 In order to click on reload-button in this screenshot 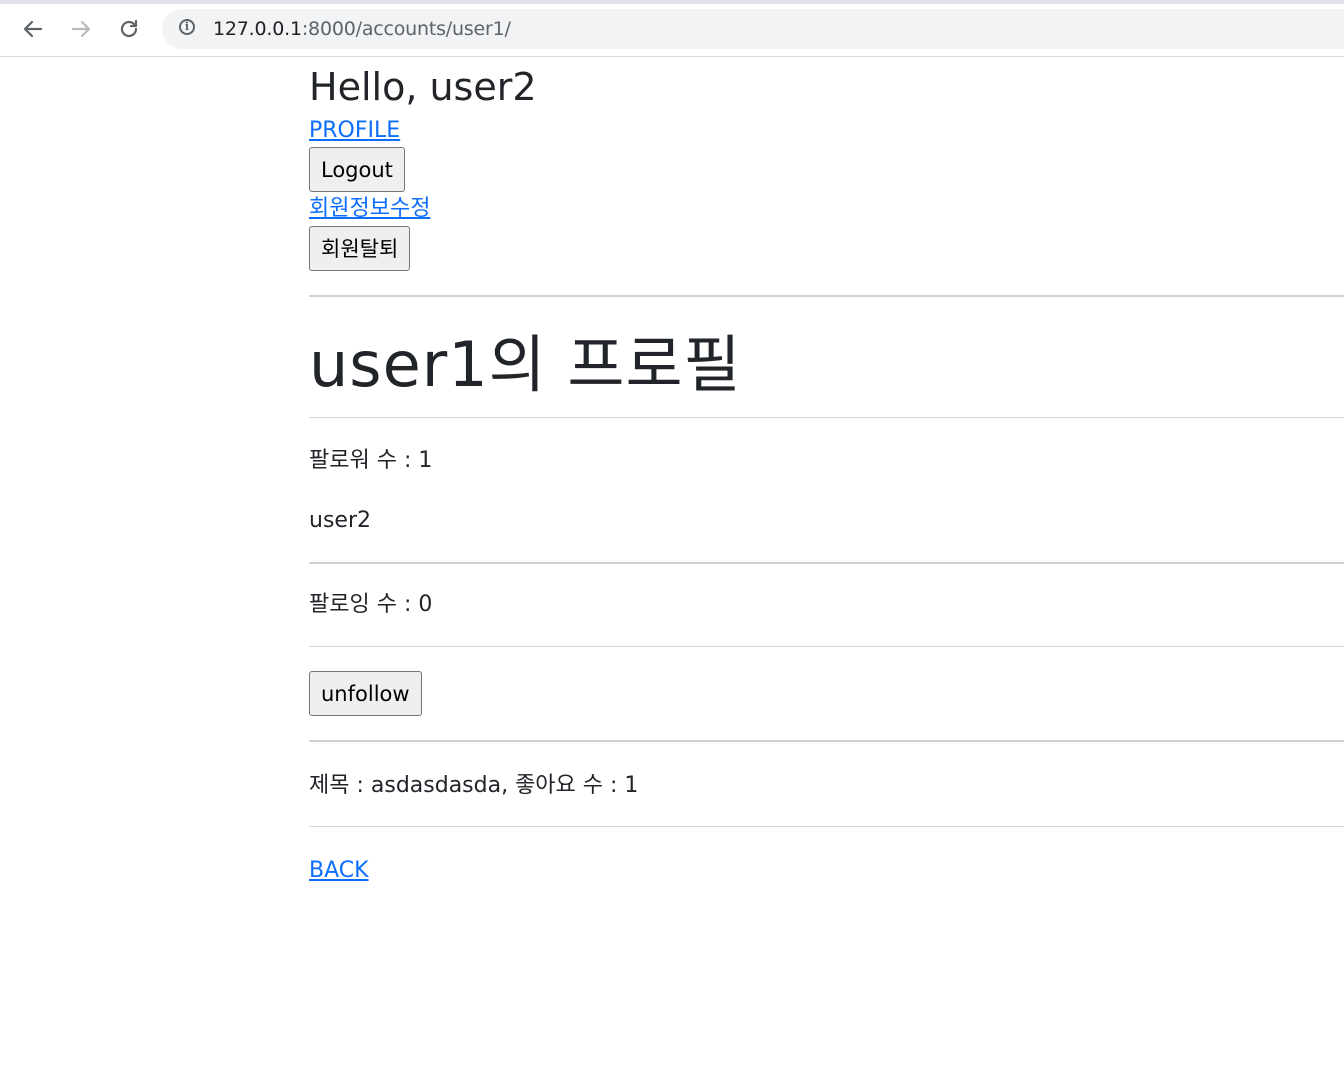, I will do `click(129, 29)`.